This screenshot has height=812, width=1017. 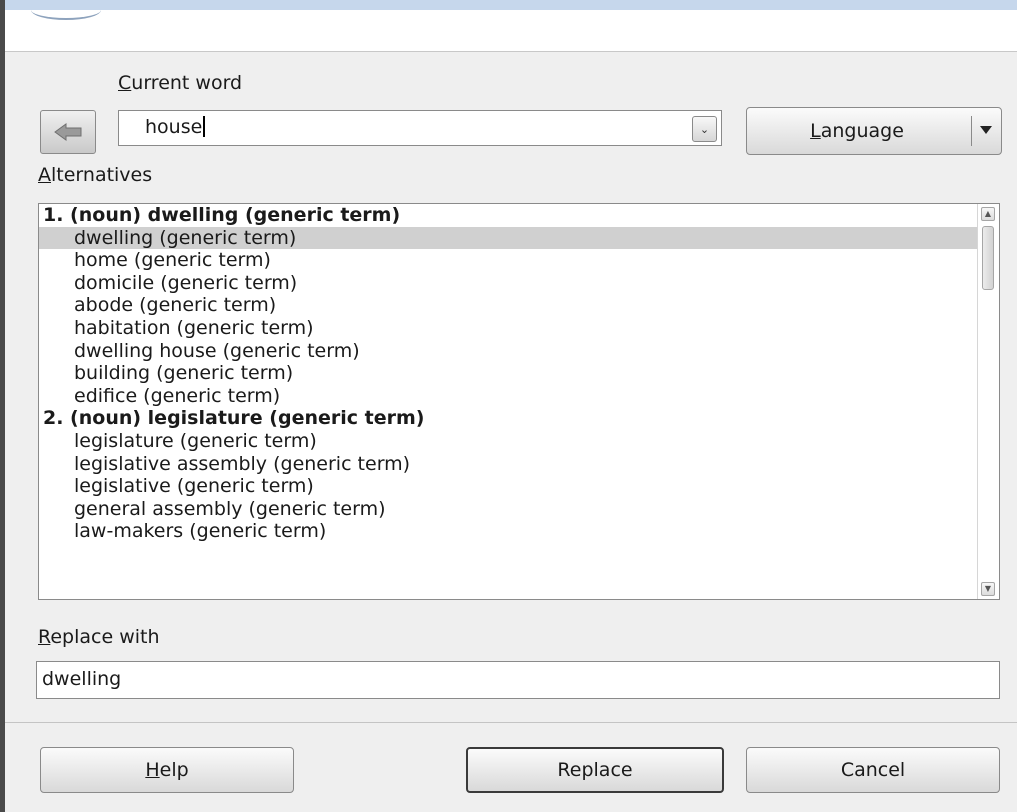 I want to click on current-word-combobox: house ⌄, so click(x=420, y=128).